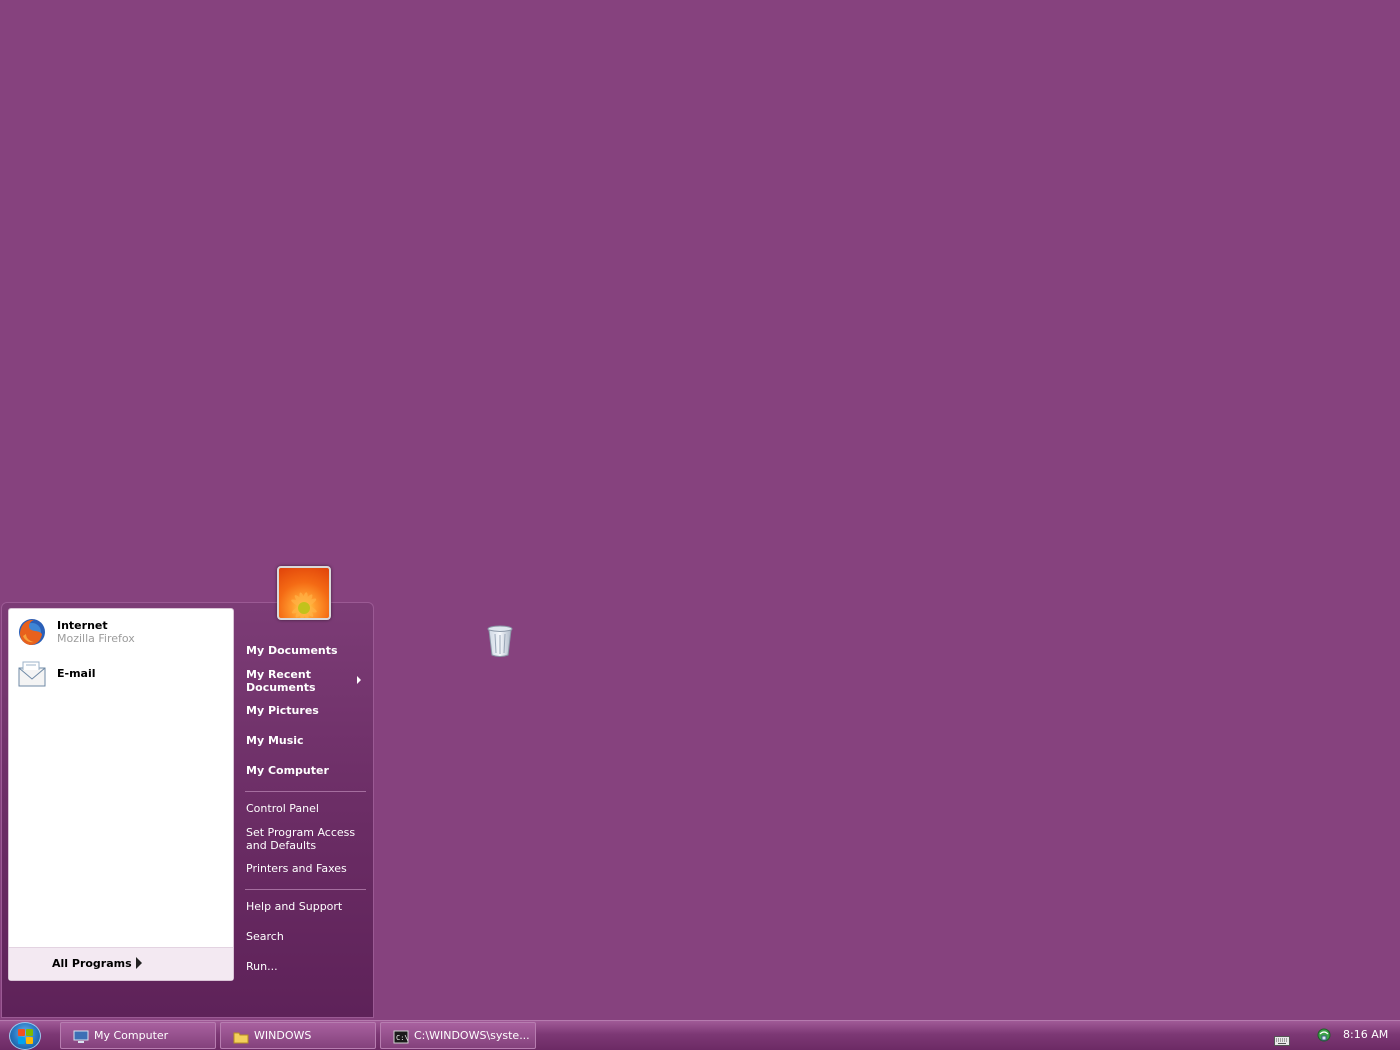  Describe the element at coordinates (241, 1036) in the screenshot. I see `folder-icon` at that location.